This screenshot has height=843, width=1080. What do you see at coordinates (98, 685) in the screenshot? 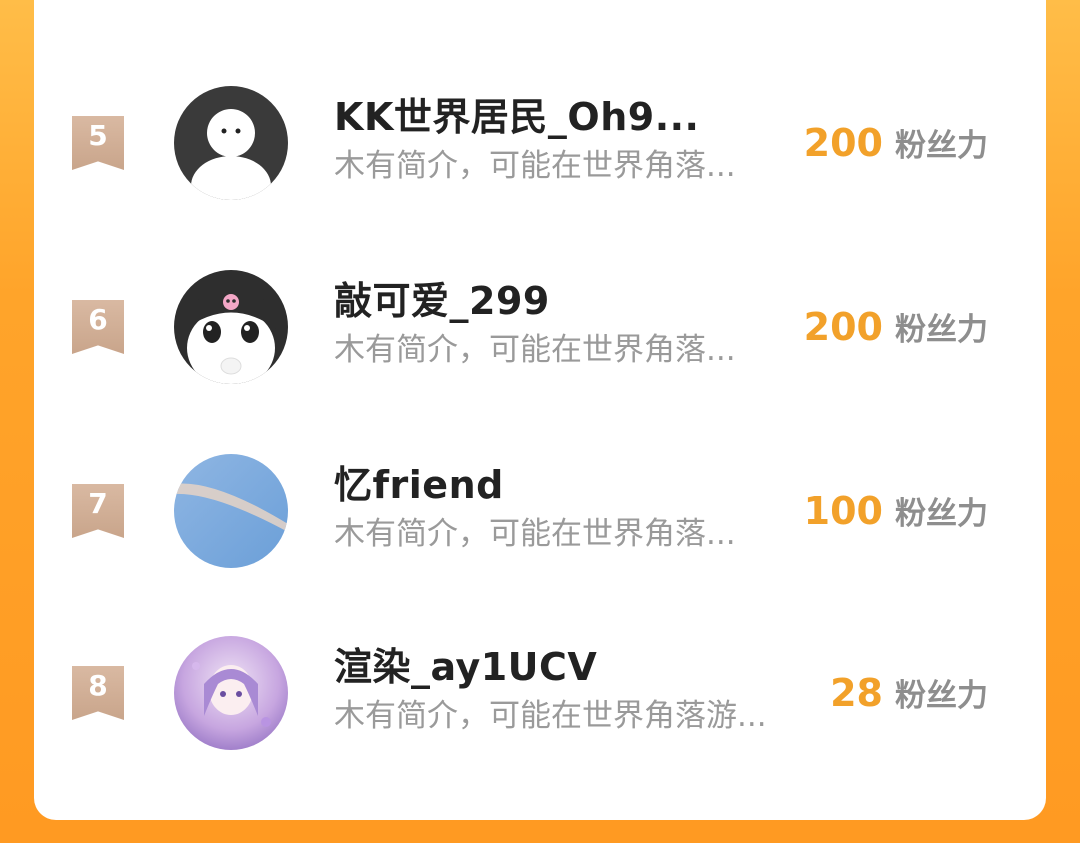
I see `rank-number: 8` at bounding box center [98, 685].